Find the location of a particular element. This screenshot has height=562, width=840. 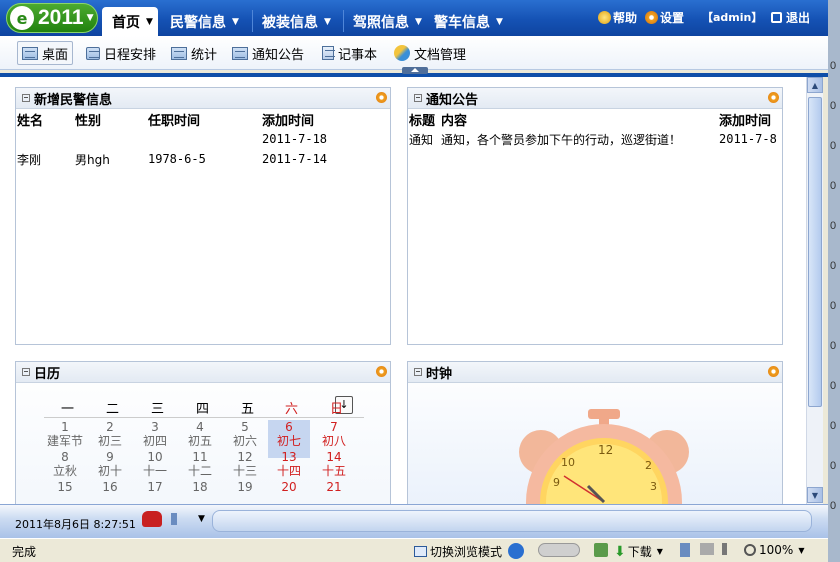

browser-status-bar: 完成 切换浏览模式 ⬇ 下载 ▼ 100% ▼ is located at coordinates (414, 550).